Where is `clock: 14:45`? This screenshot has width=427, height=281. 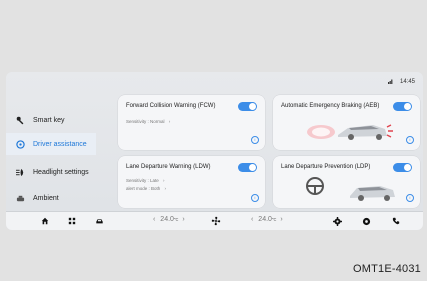 clock: 14:45 is located at coordinates (407, 82).